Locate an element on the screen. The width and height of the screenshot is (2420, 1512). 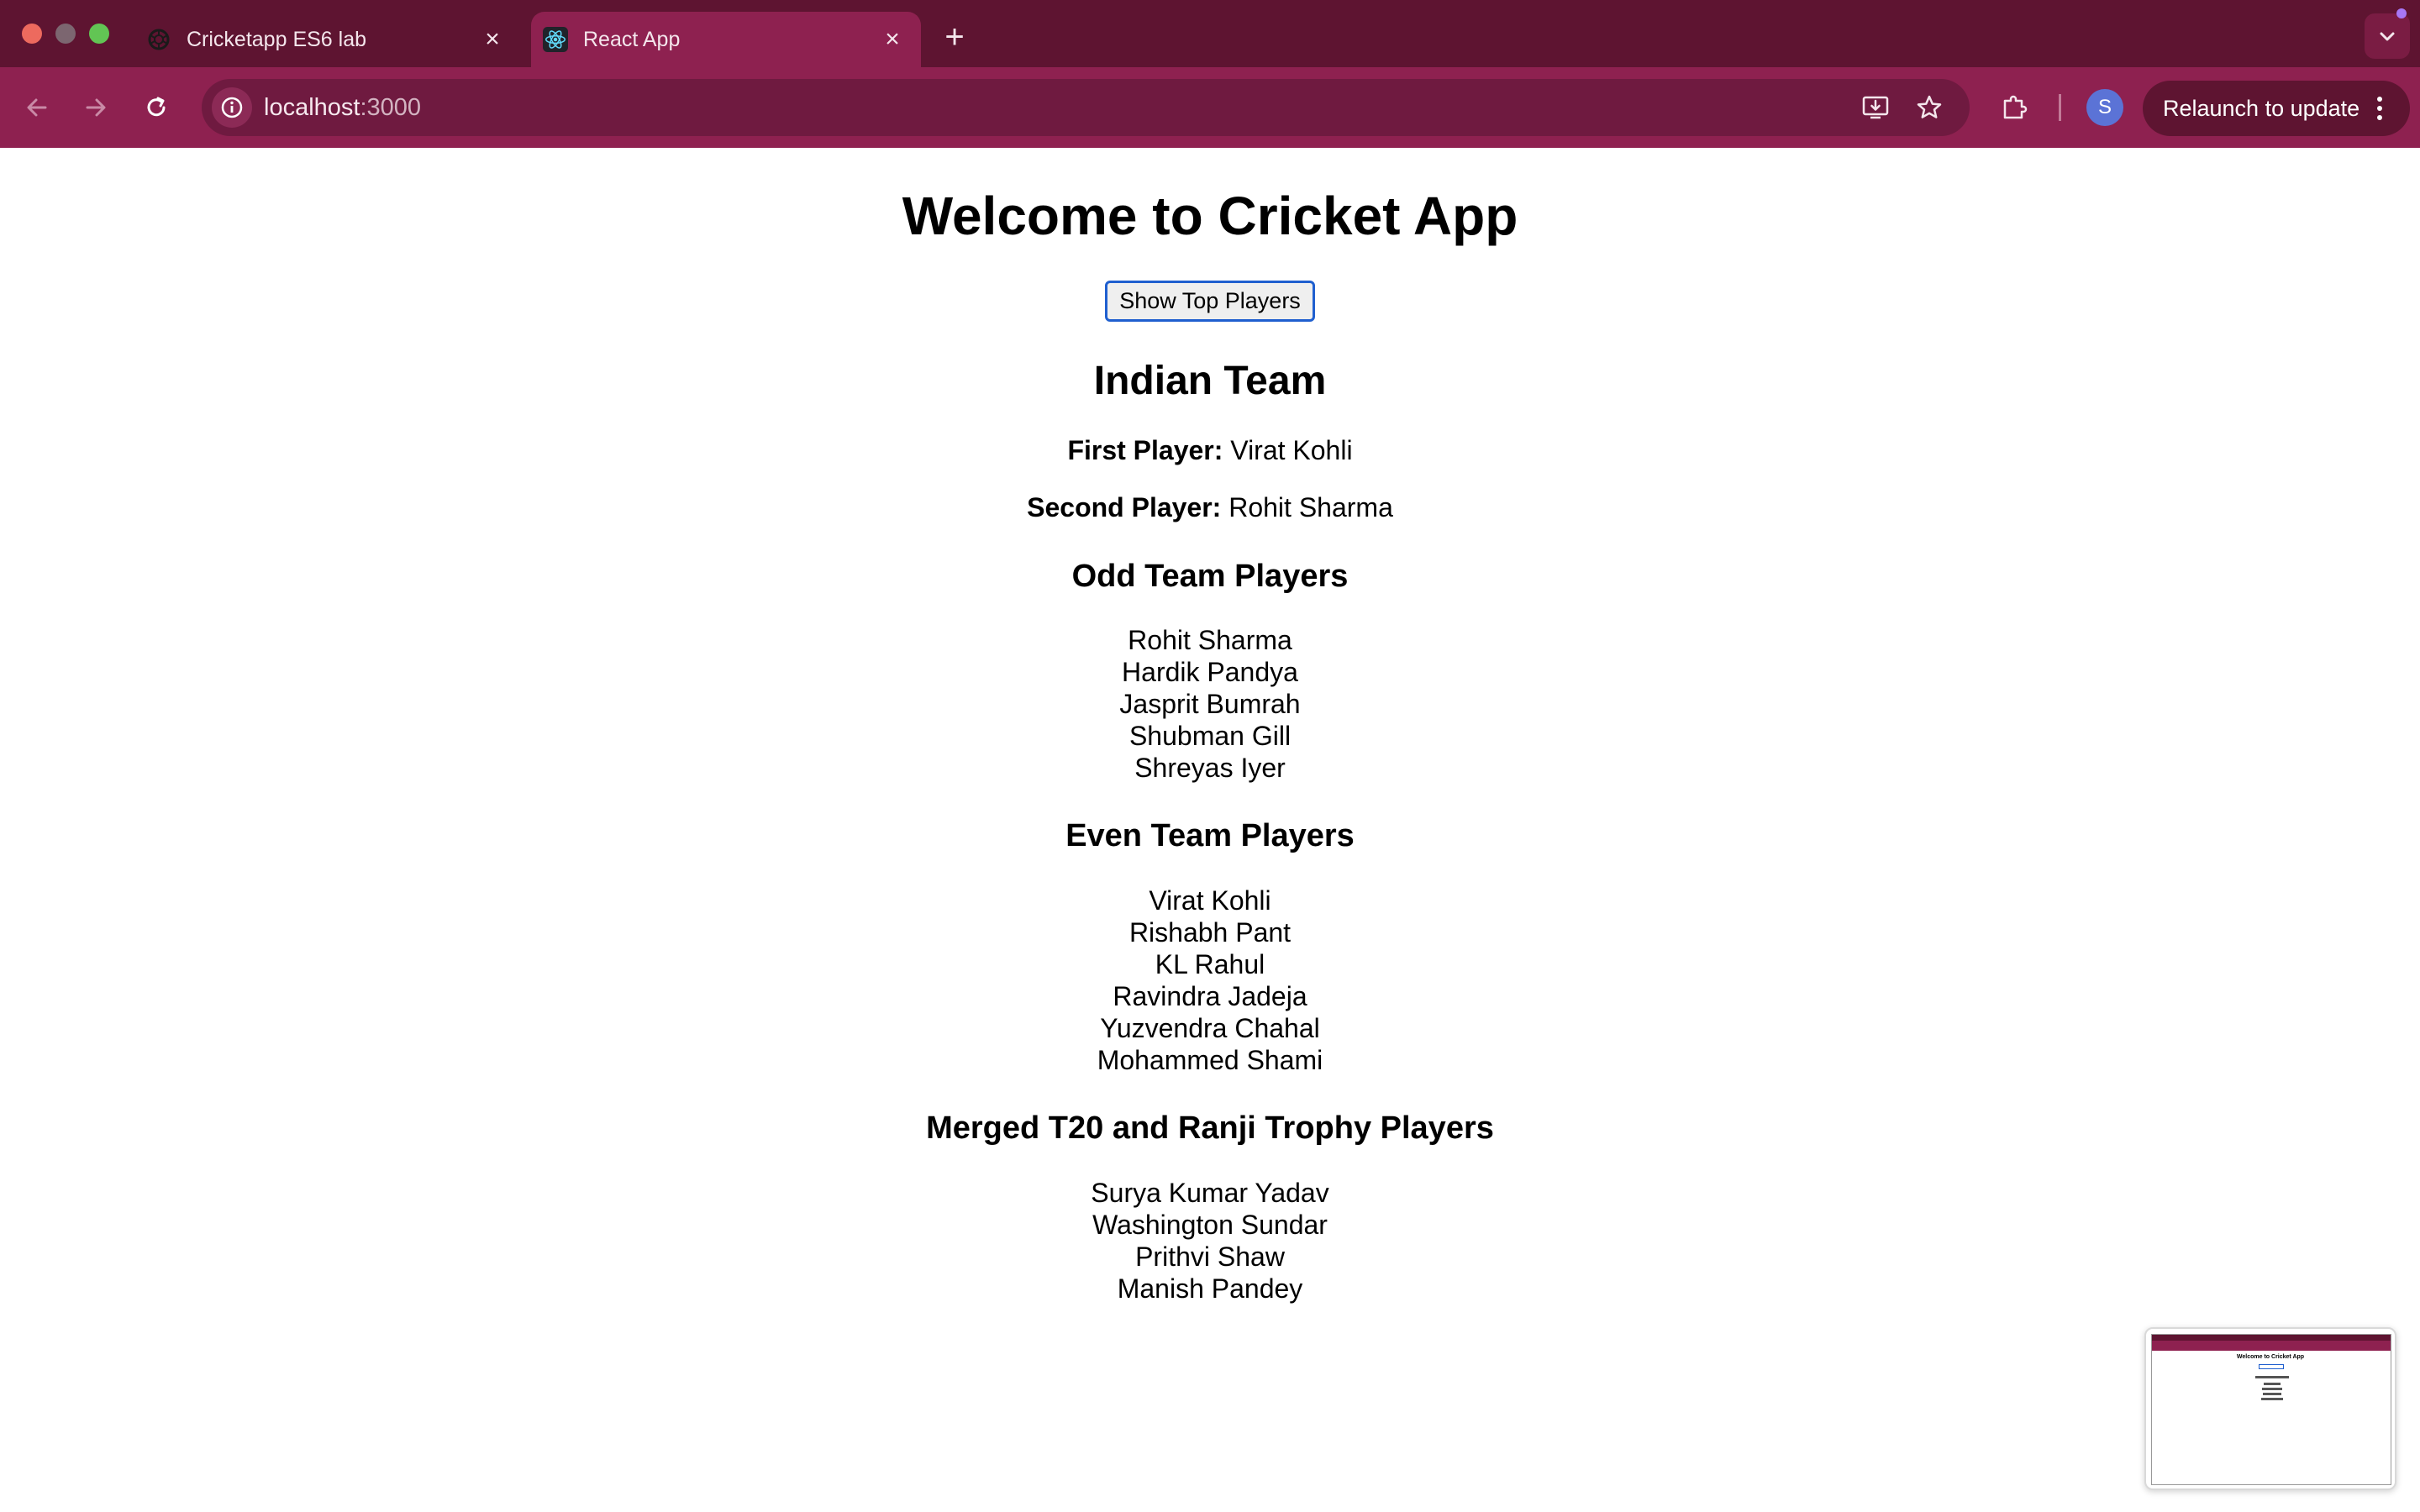
chevron-down-icon is located at coordinates (2388, 36).